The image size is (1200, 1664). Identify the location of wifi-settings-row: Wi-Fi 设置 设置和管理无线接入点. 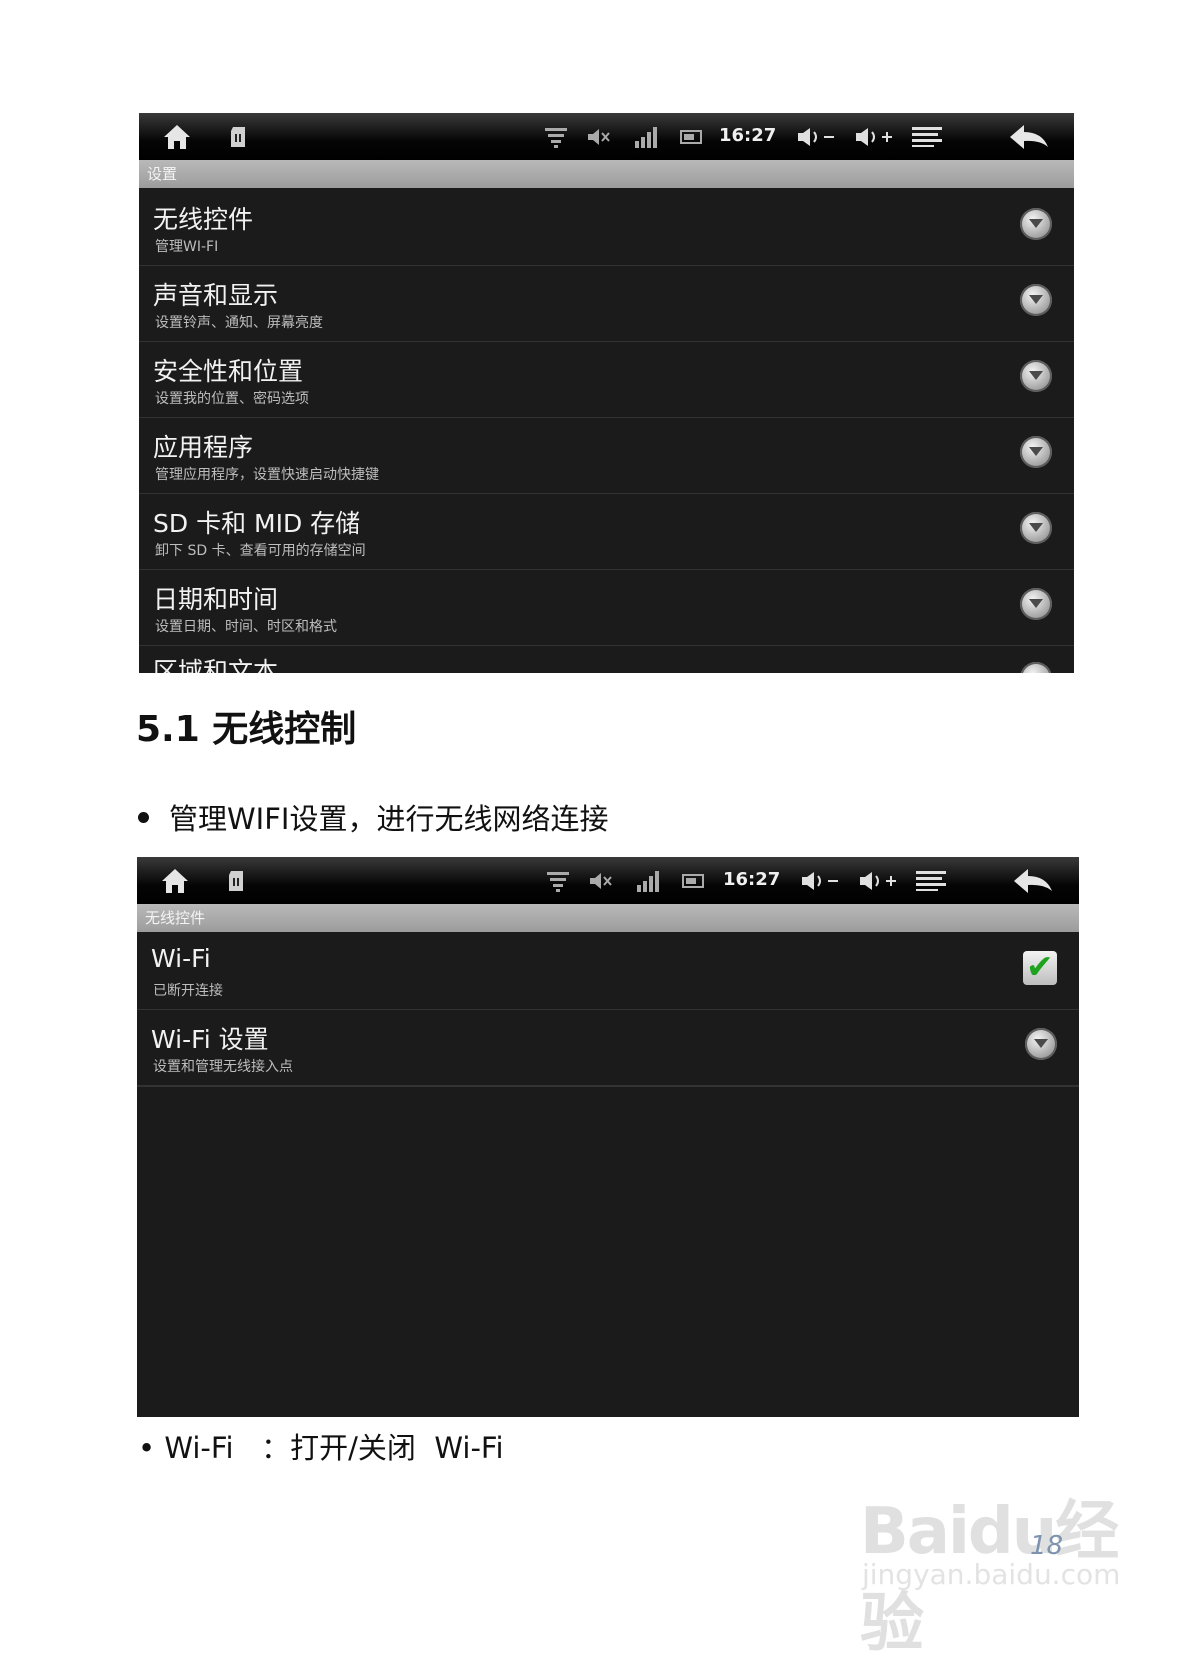
(608, 1048).